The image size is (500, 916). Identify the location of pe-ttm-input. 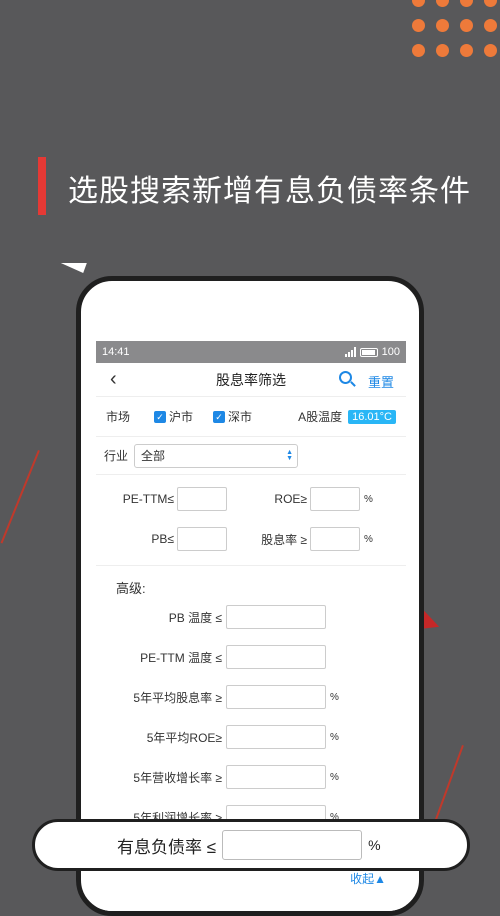
(202, 499).